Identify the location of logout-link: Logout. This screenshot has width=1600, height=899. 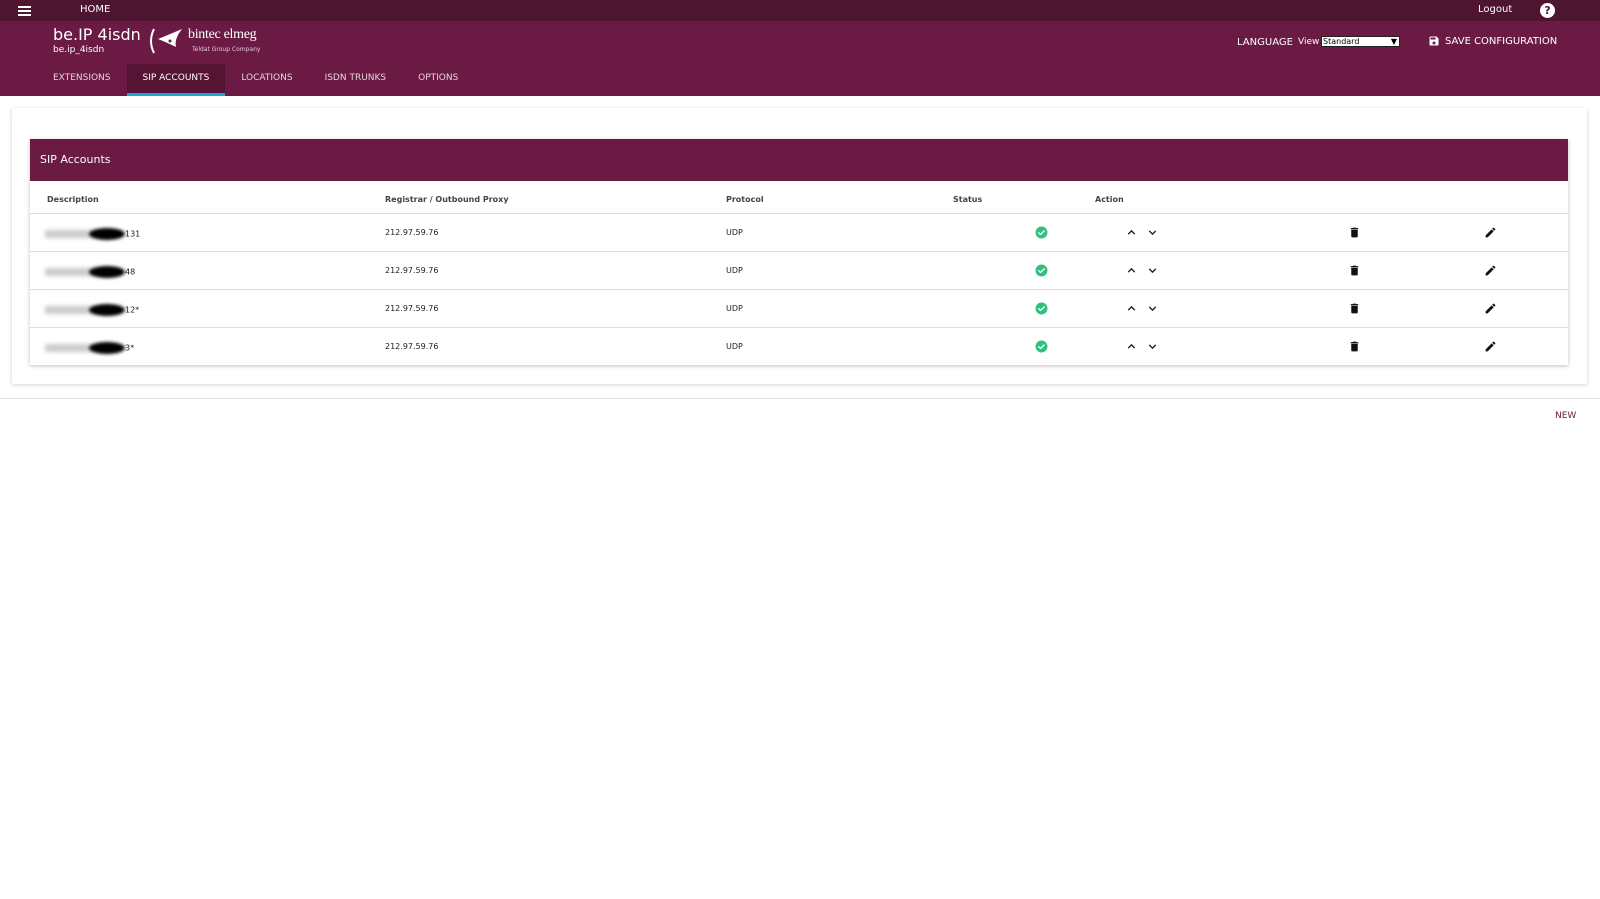
(1495, 9).